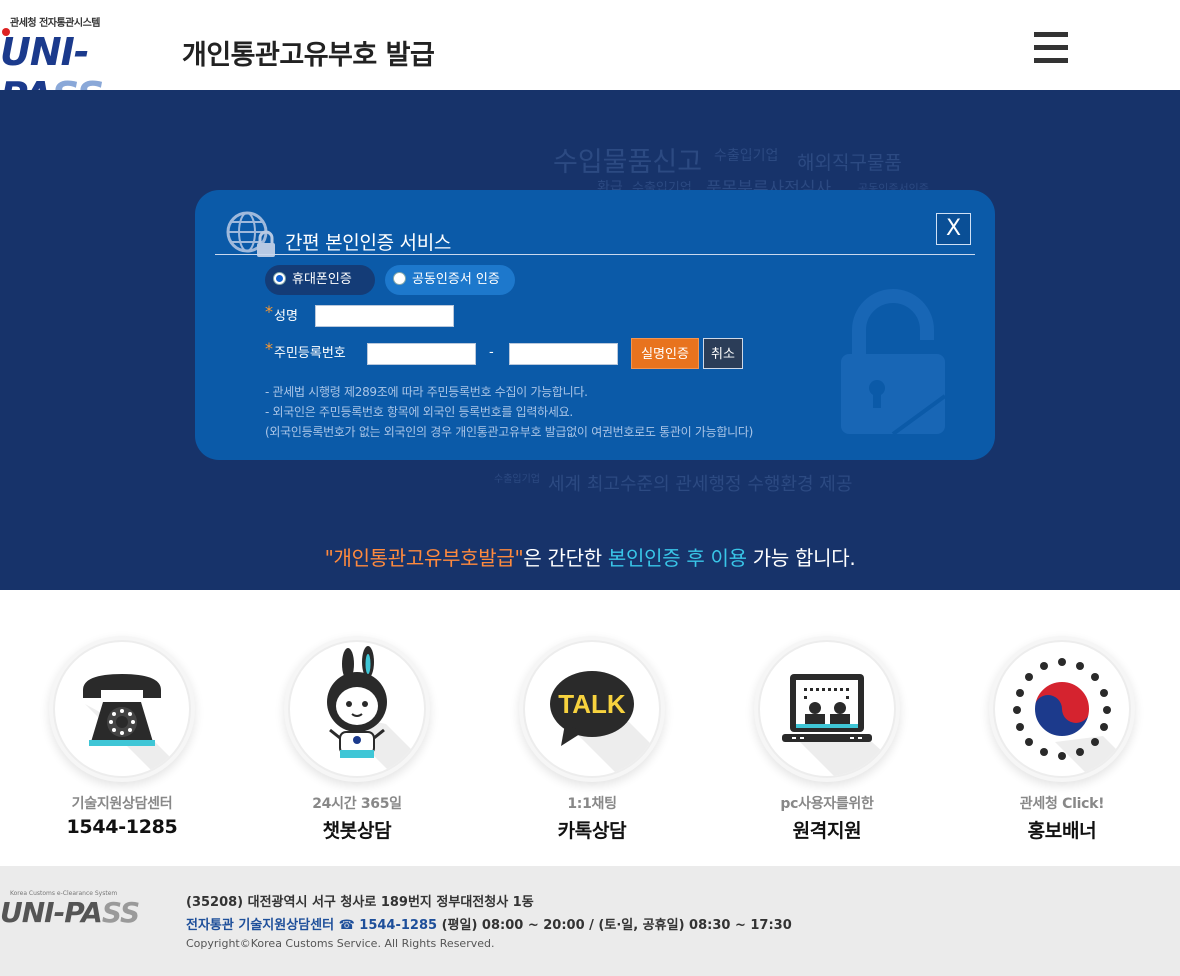 Image resolution: width=1180 pixels, height=976 pixels. Describe the element at coordinates (357, 831) in the screenshot. I see `service-main-label: 챗봇상담` at that location.